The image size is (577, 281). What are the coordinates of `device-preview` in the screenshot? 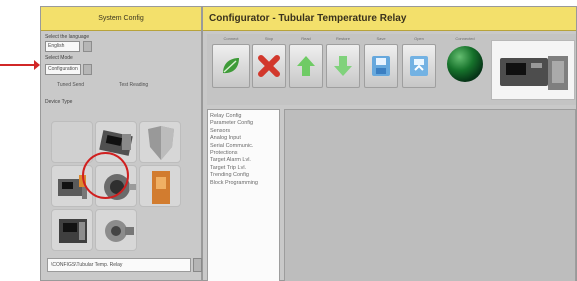 It's located at (533, 67).